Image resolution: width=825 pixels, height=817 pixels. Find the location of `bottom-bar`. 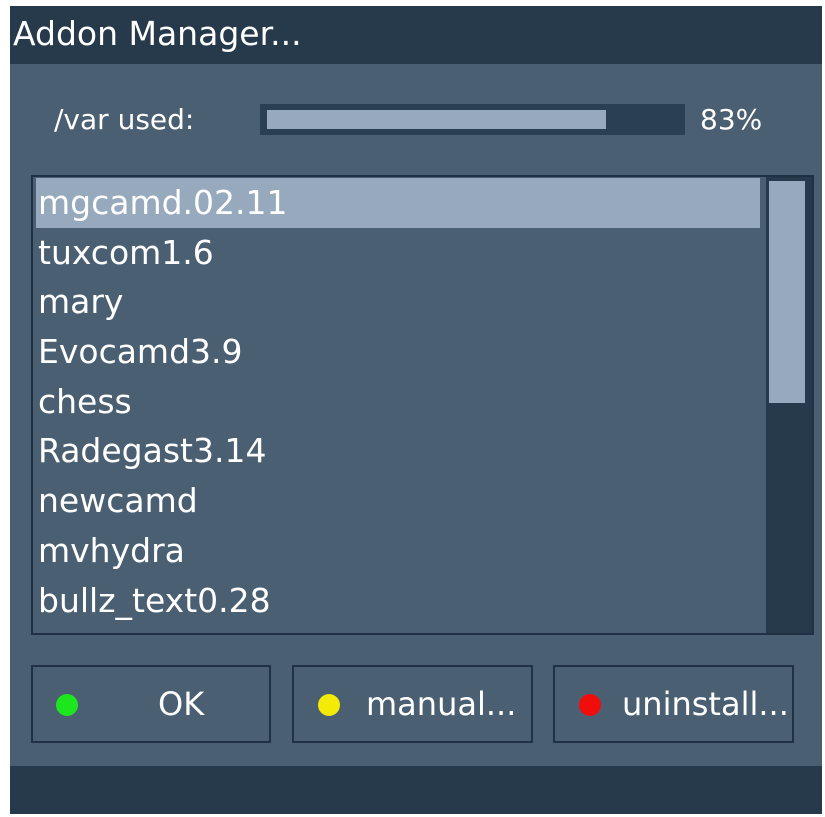

bottom-bar is located at coordinates (416, 790).